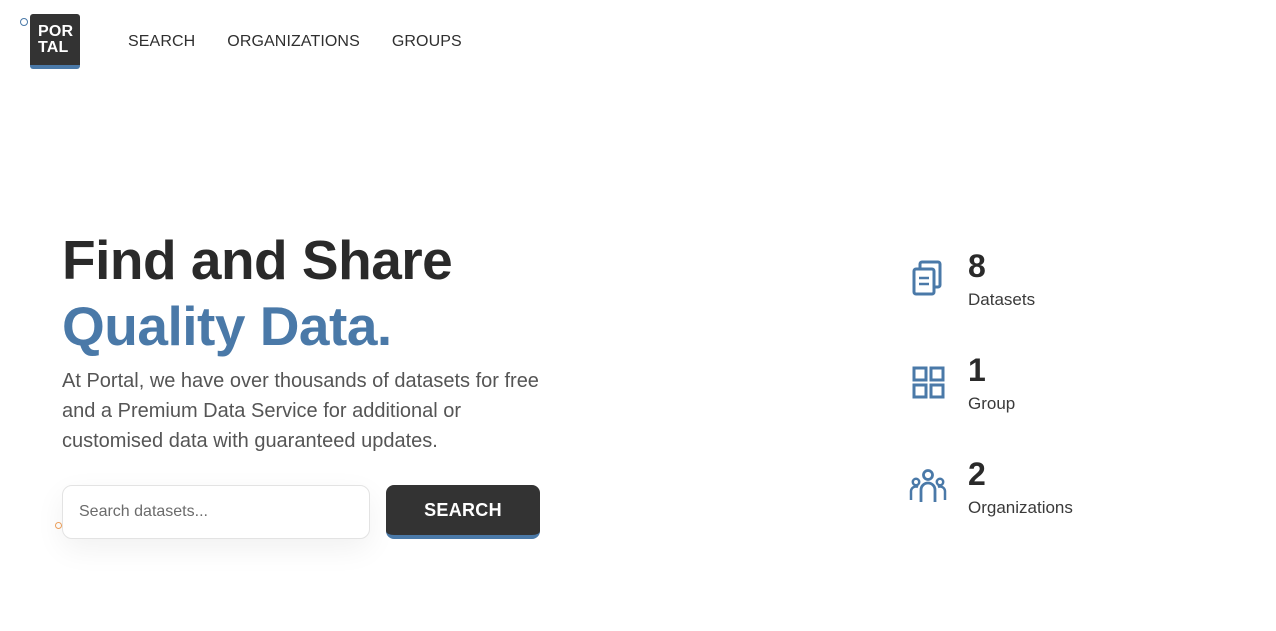 The height and width of the screenshot is (631, 1276). I want to click on stat-groups-text: 1 Group, so click(991, 384).